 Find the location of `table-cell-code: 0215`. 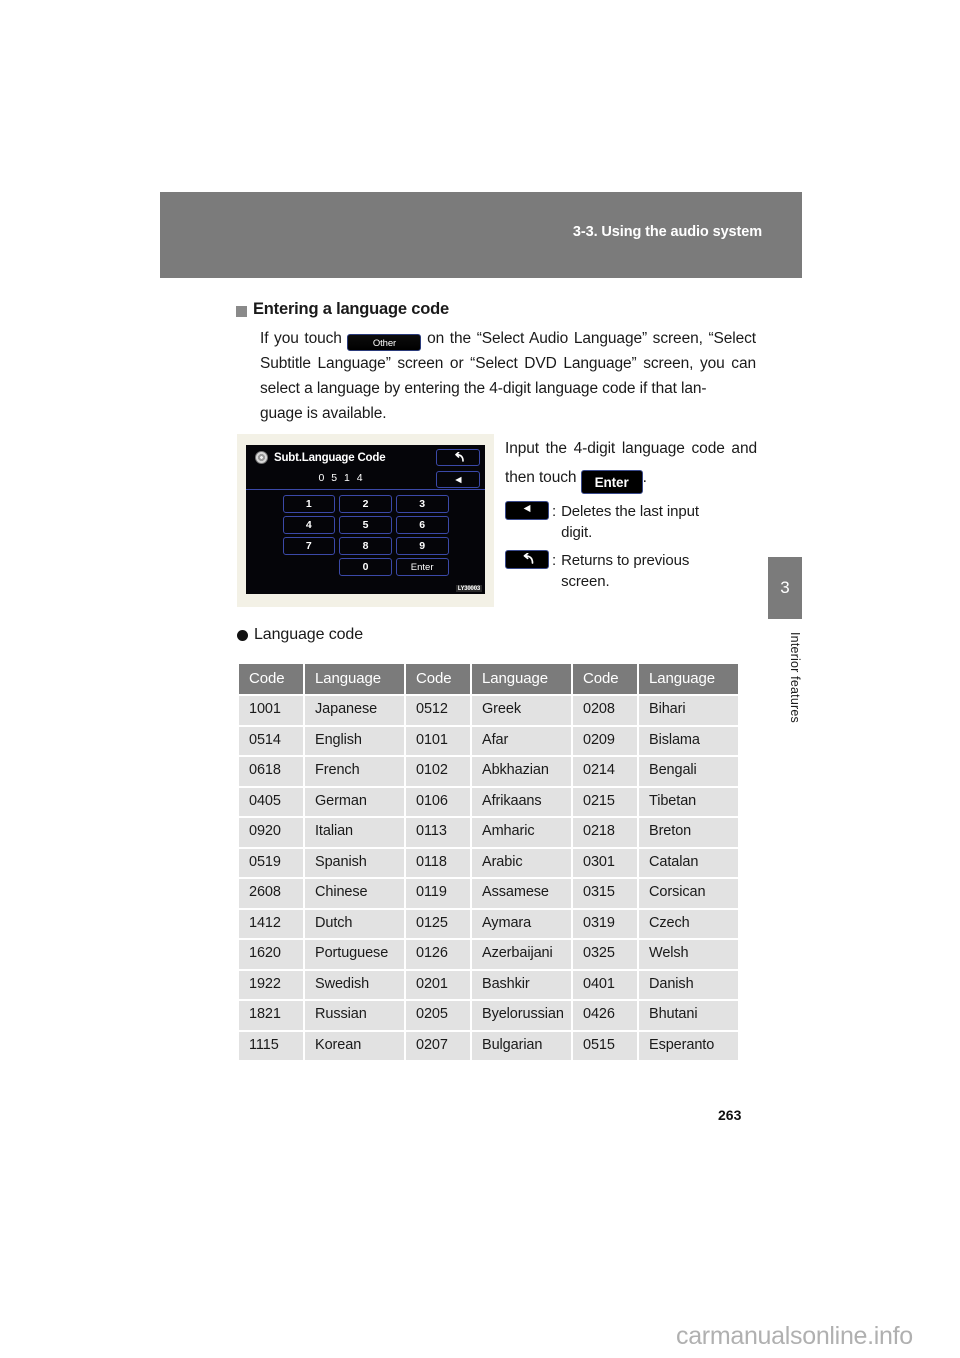

table-cell-code: 0215 is located at coordinates (605, 801).